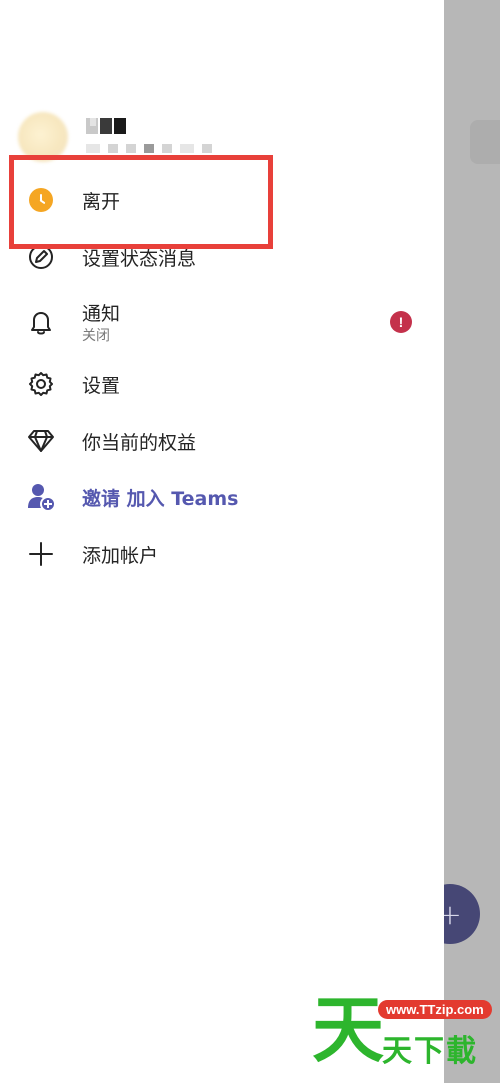 This screenshot has height=1083, width=500. Describe the element at coordinates (139, 259) in the screenshot. I see `set-status-message-label: 设置状态消息` at that location.